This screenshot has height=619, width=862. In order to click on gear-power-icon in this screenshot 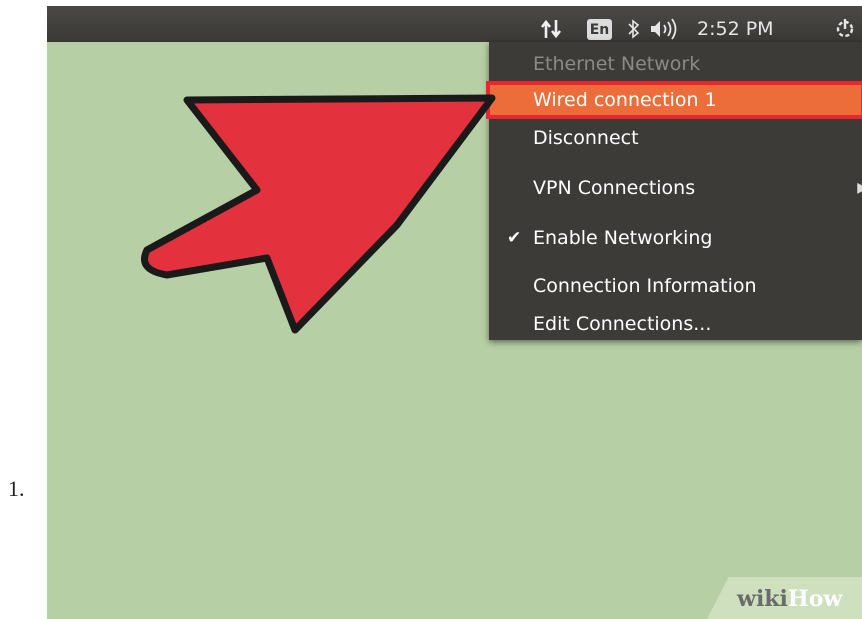, I will do `click(845, 28)`.